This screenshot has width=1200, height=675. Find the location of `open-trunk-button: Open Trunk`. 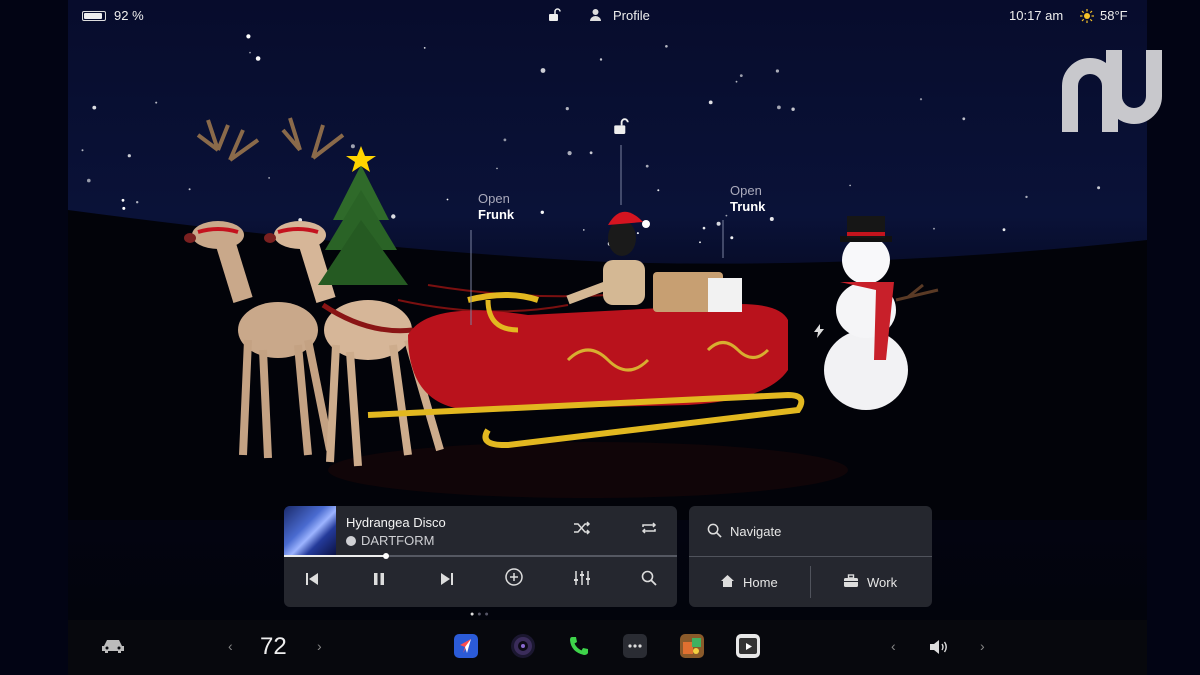

open-trunk-button: Open Trunk is located at coordinates (747, 199).